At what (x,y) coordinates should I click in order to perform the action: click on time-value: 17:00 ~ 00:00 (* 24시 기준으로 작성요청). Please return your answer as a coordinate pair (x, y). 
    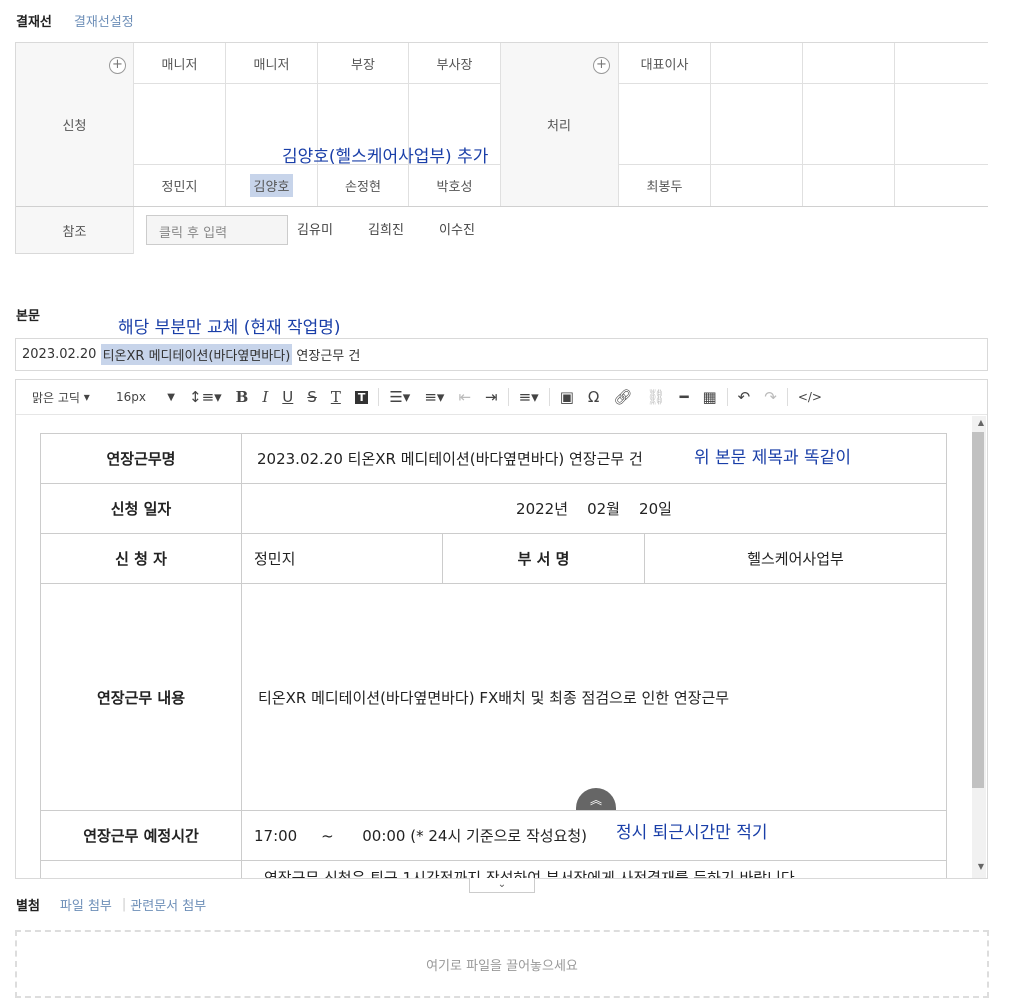
    Looking at the image, I should click on (594, 835).